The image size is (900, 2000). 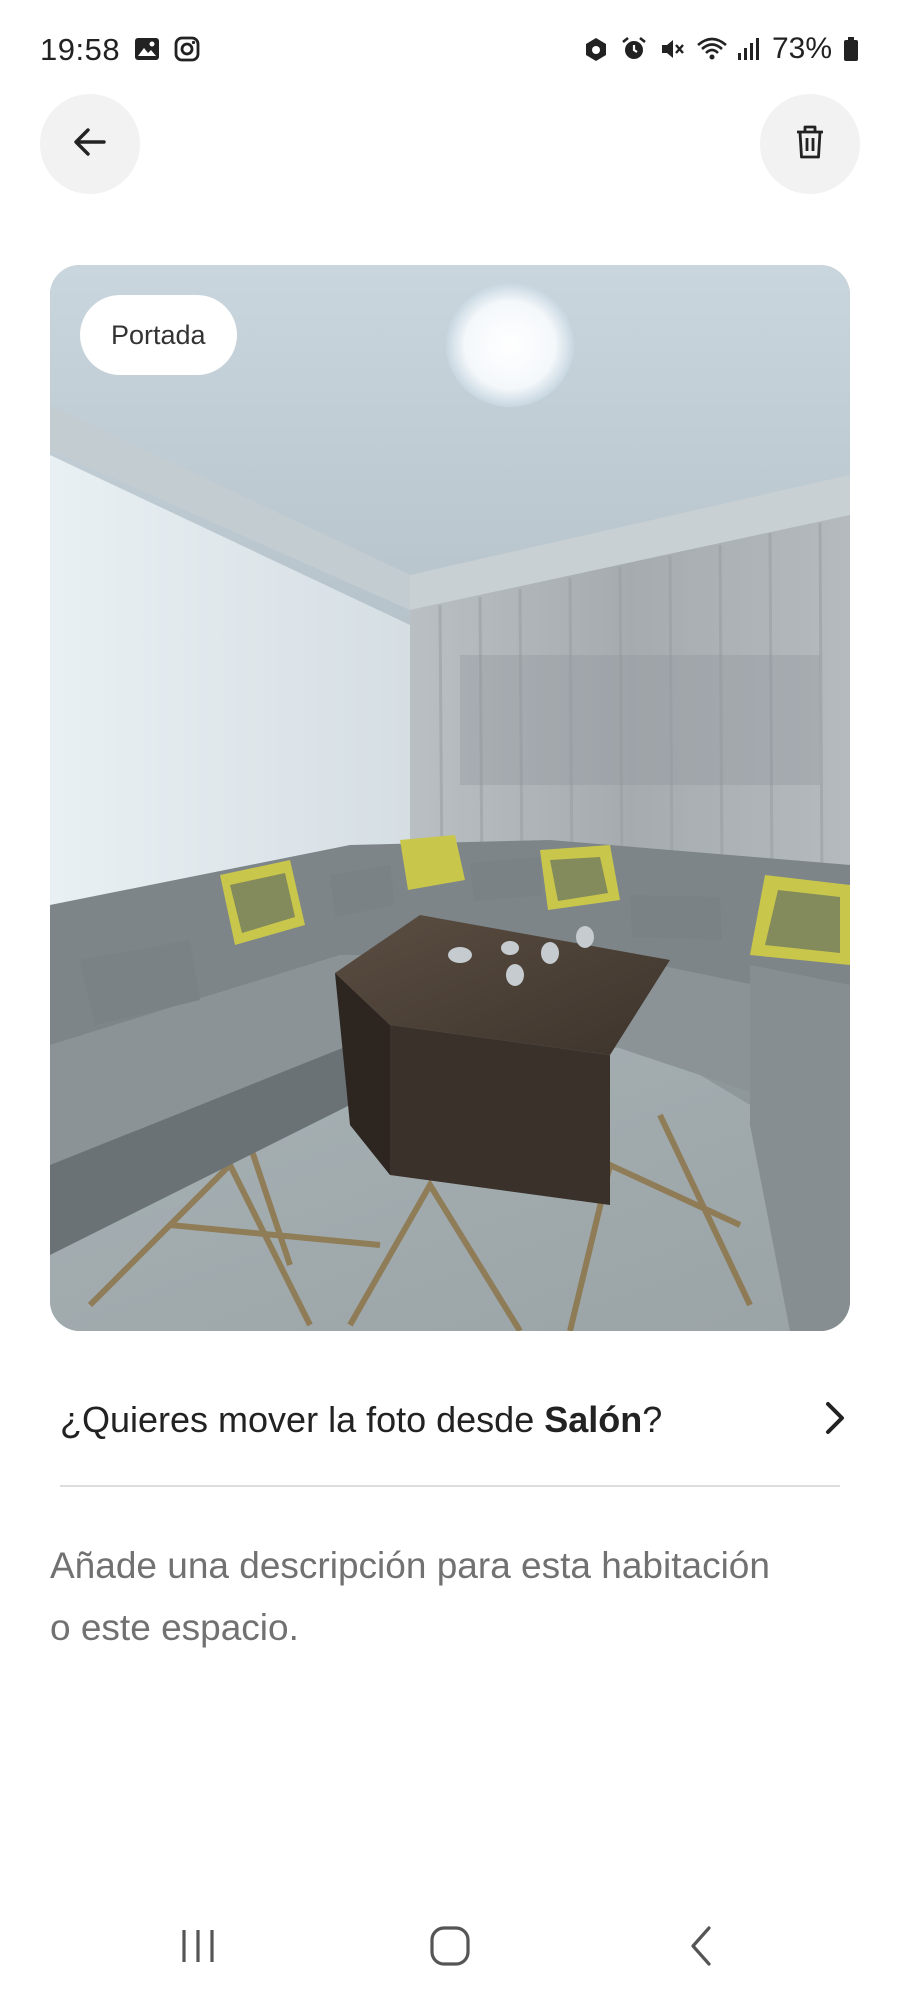 I want to click on divider, so click(x=450, y=1486).